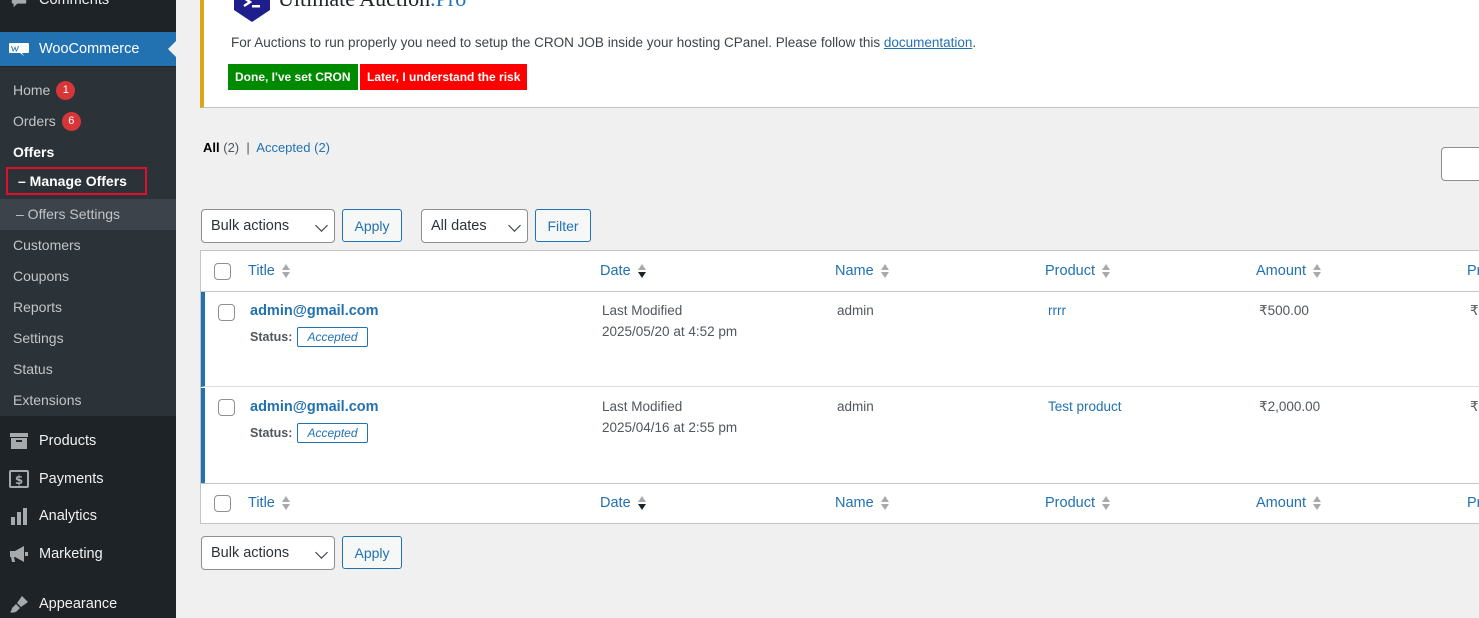  I want to click on column-price-footer: Pr, so click(1473, 503).